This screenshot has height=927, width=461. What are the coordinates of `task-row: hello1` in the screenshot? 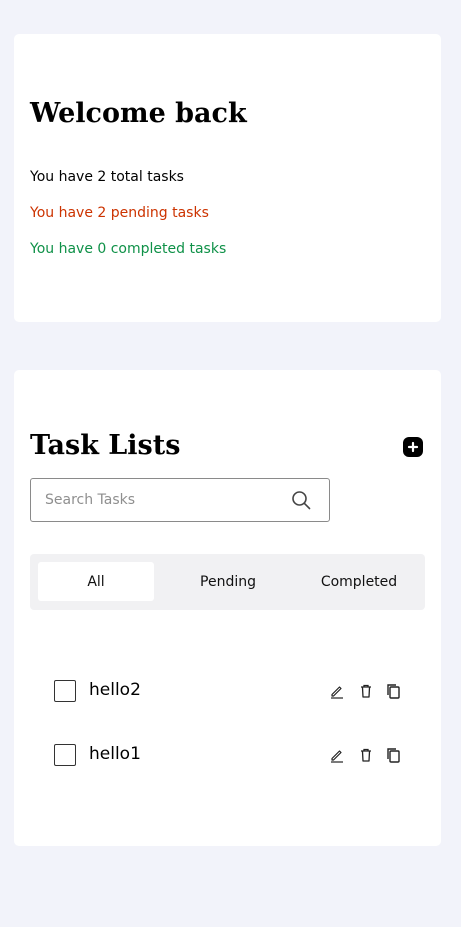 It's located at (229, 757).